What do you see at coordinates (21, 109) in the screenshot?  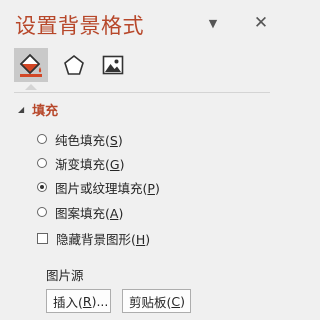 I see `collapse-caret-icon: ◢` at bounding box center [21, 109].